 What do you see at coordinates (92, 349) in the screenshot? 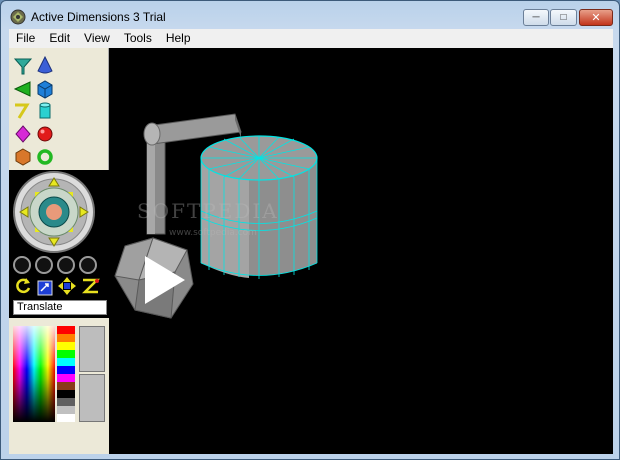
I see `primary-color-well` at bounding box center [92, 349].